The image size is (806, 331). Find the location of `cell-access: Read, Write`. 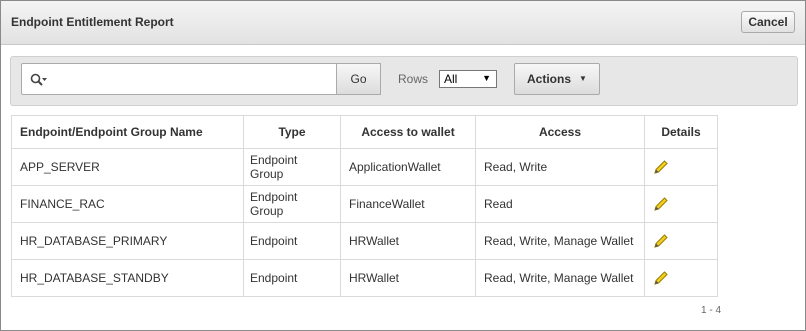

cell-access: Read, Write is located at coordinates (560, 167).